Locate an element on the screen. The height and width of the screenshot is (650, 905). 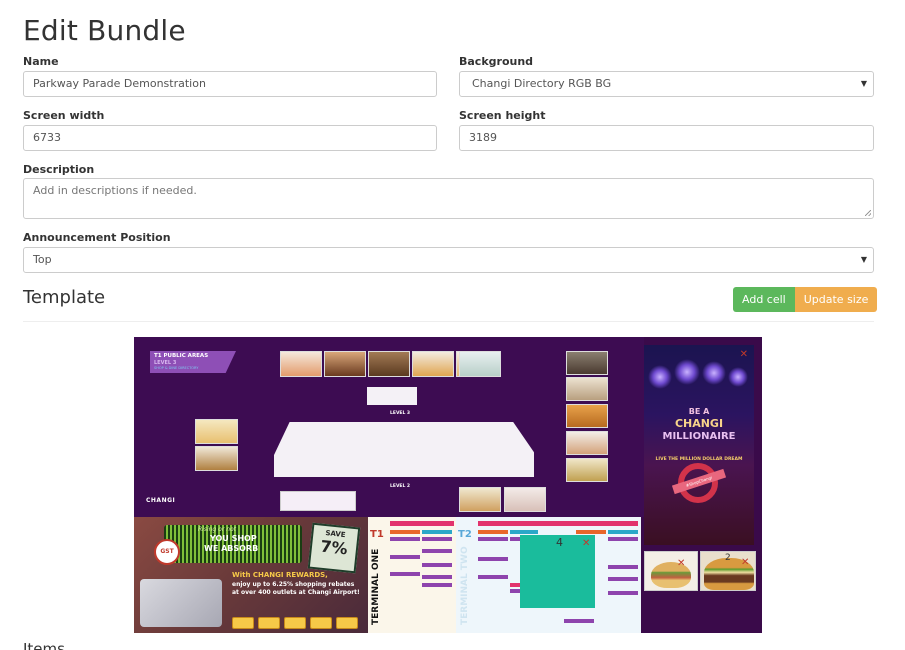
cell-selected: 4 ✕ is located at coordinates (557, 571).